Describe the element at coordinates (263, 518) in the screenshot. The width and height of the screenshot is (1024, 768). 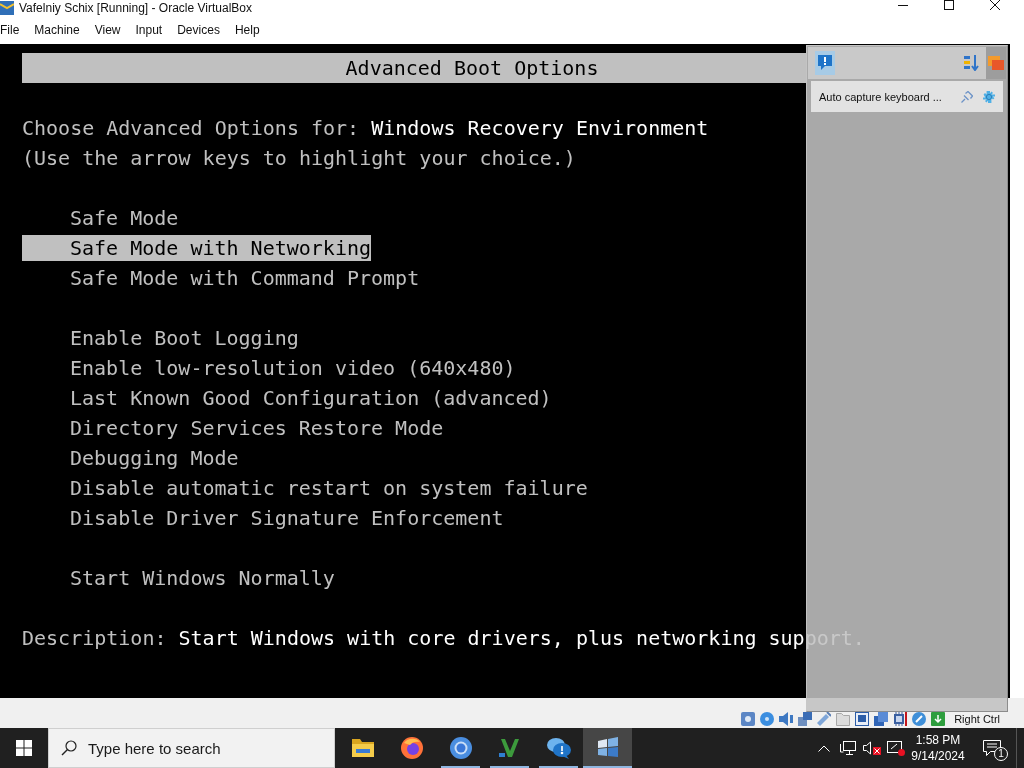
I see `boot-option: Disable Driver Signature Enforcement` at that location.